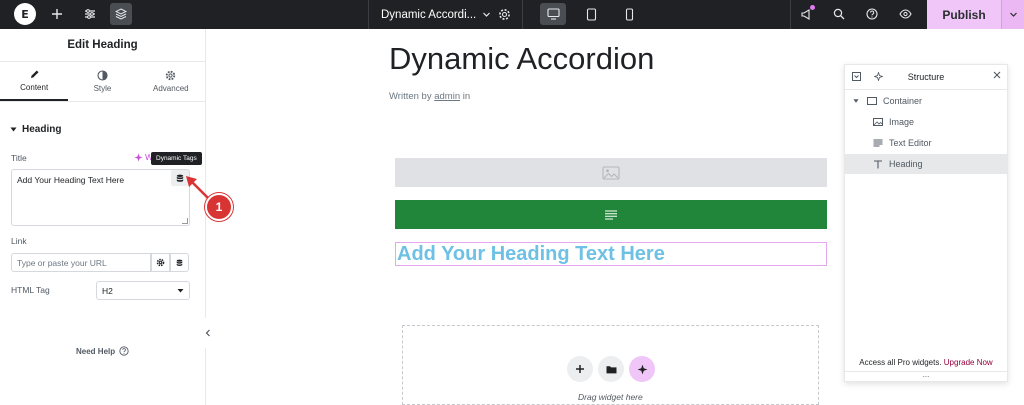  What do you see at coordinates (610, 397) in the screenshot?
I see `drop-zone-hint: Drag widget here` at bounding box center [610, 397].